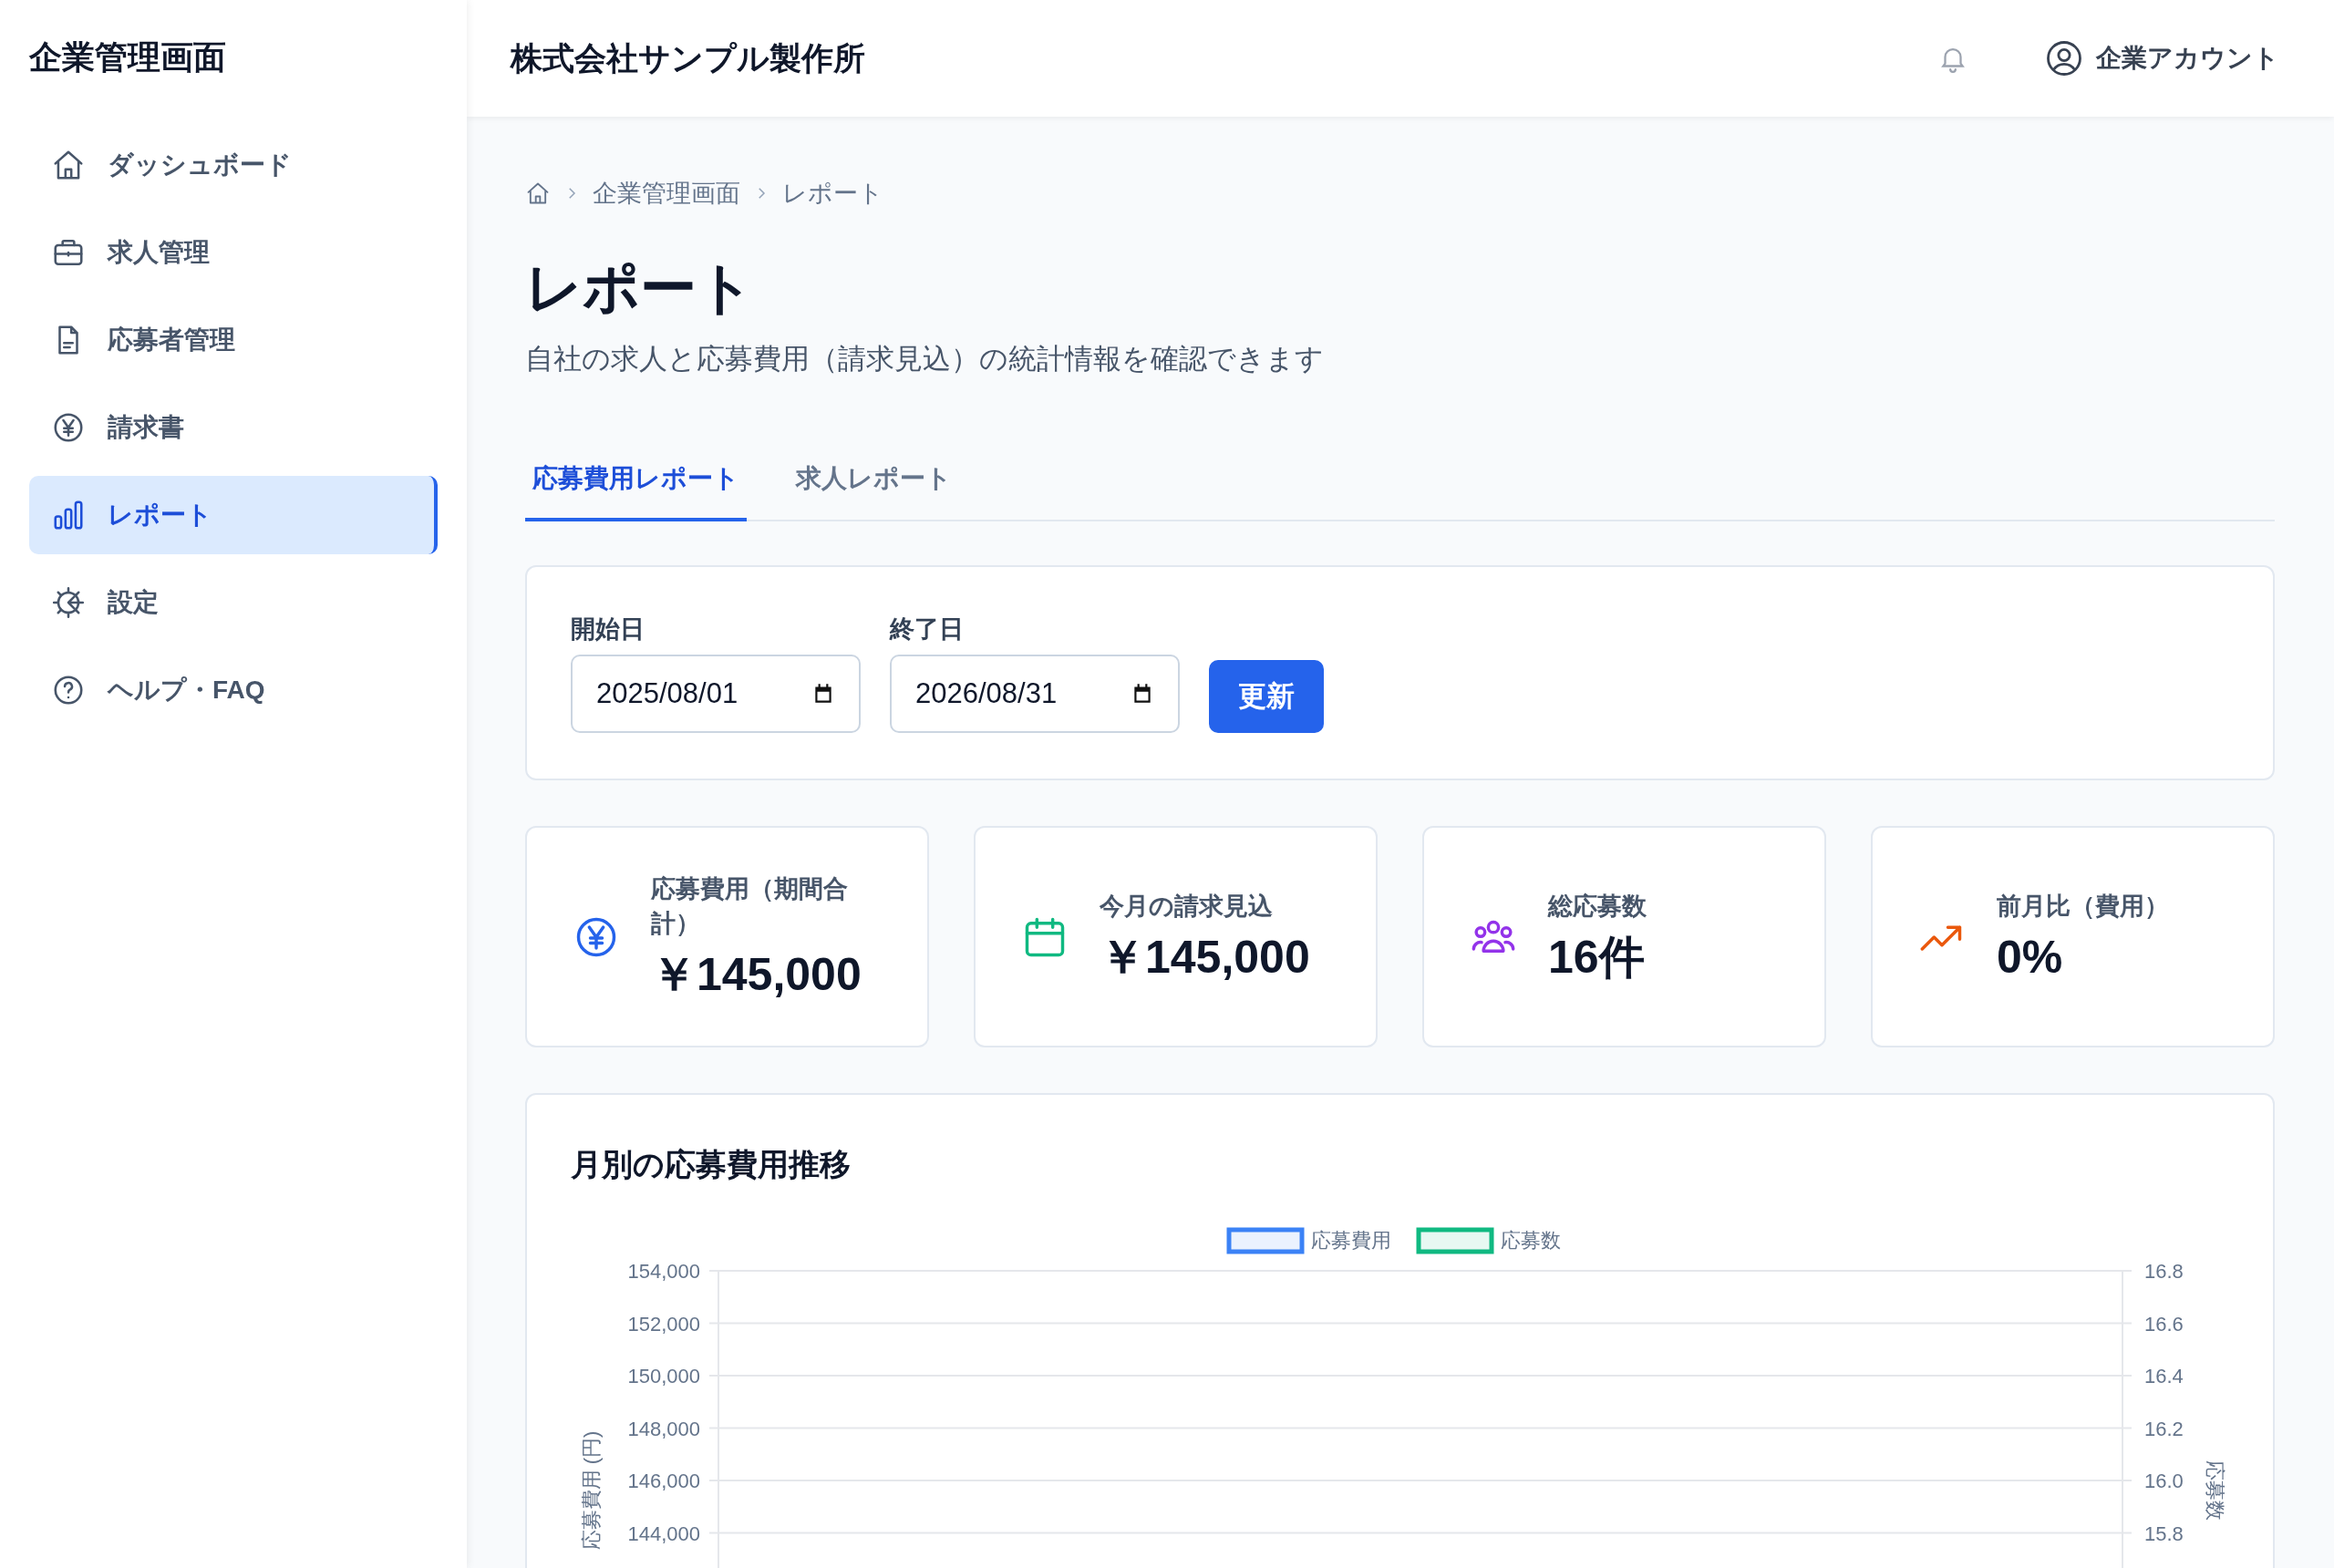 The image size is (2334, 1568). What do you see at coordinates (688, 57) in the screenshot?
I see `company-name: 株式会社サンプル製作所` at bounding box center [688, 57].